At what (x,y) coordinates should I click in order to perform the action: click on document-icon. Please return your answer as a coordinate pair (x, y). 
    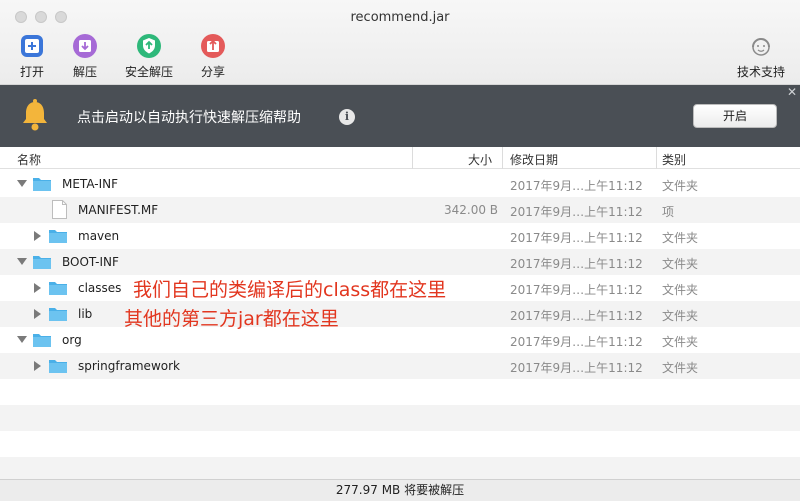
    Looking at the image, I should click on (59, 209).